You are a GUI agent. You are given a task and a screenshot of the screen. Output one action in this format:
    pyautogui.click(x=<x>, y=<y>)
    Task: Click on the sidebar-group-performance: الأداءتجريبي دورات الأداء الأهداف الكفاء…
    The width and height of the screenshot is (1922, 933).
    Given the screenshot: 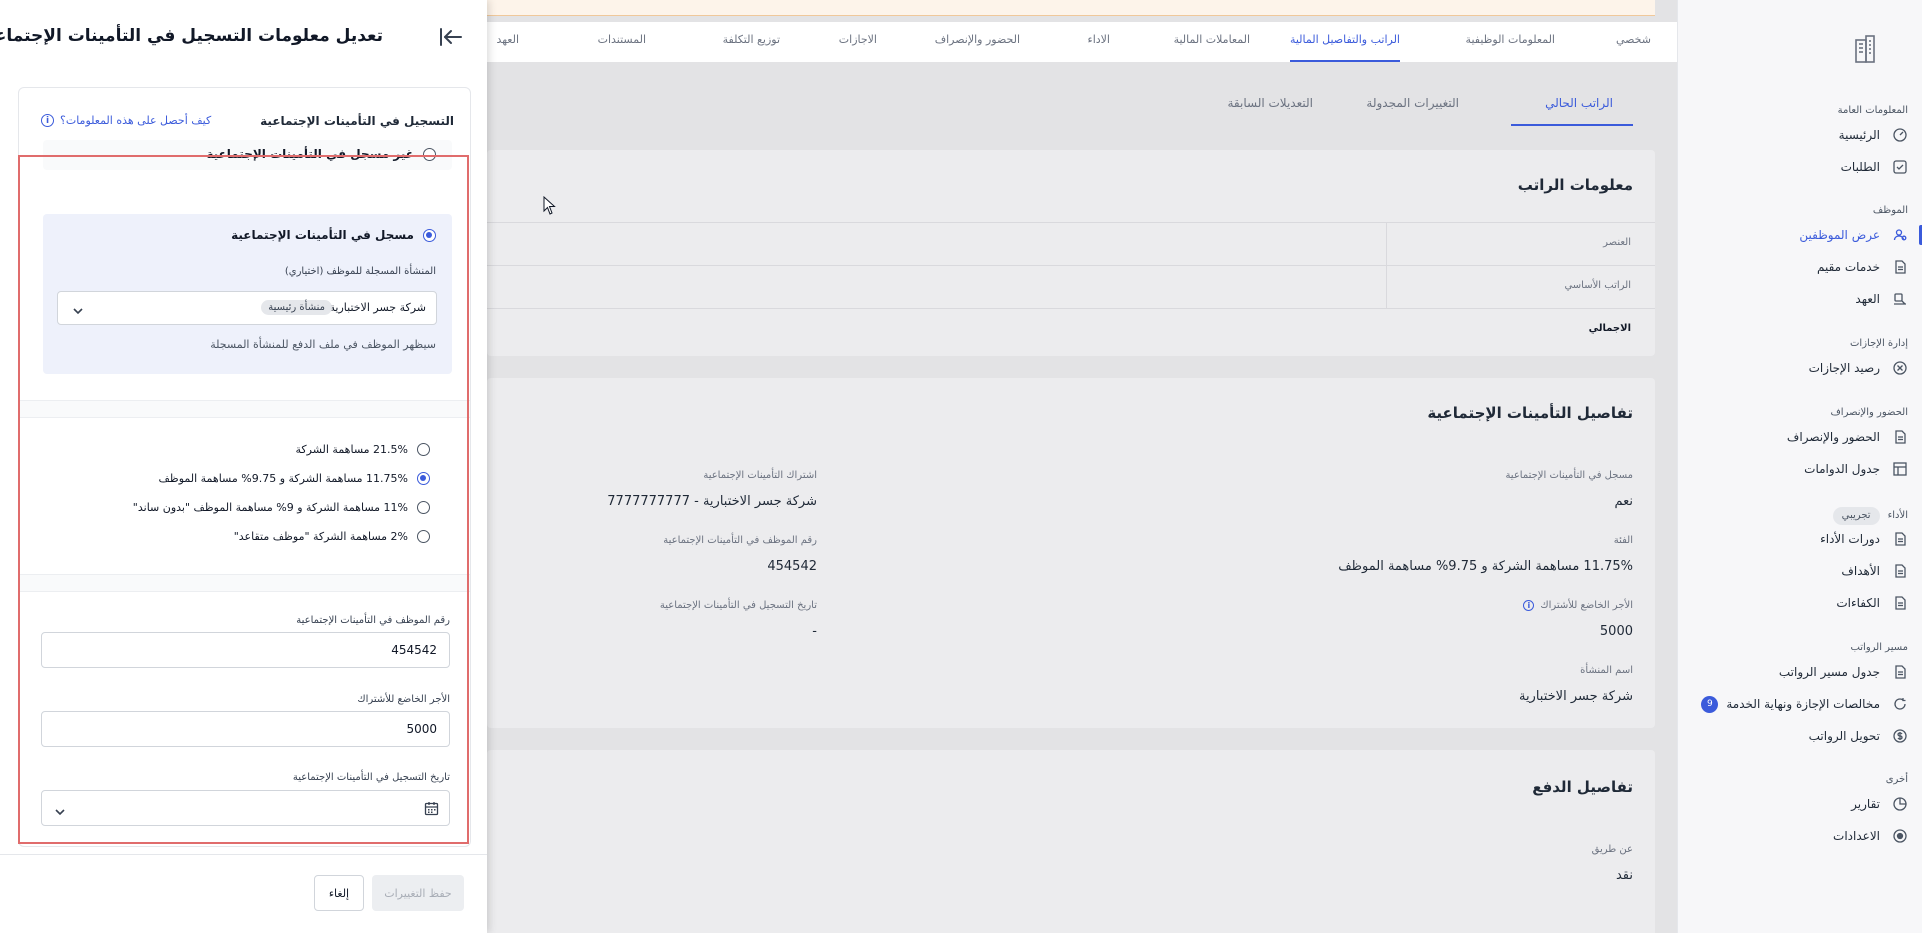 What is the action you would take?
    pyautogui.click(x=1799, y=563)
    